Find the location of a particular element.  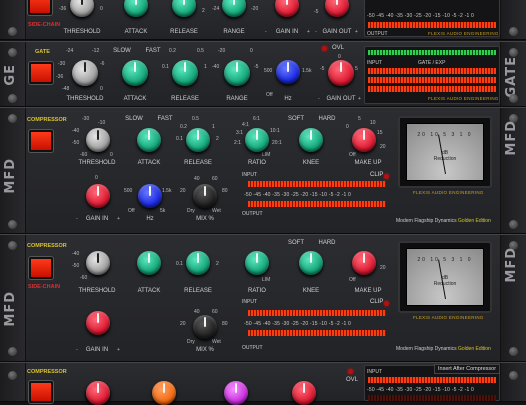

ge-rack-left-ear is located at coordinates (13, 19).